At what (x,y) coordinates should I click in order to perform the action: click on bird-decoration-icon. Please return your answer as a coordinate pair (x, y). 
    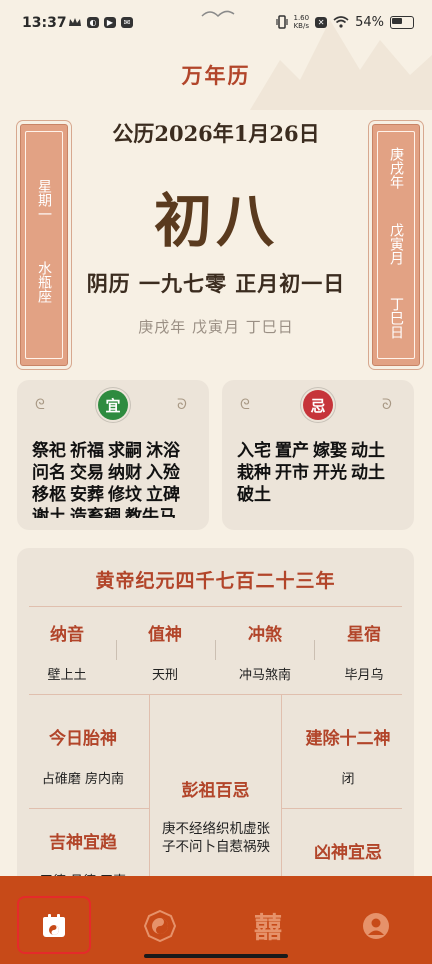
    Looking at the image, I should click on (218, 14).